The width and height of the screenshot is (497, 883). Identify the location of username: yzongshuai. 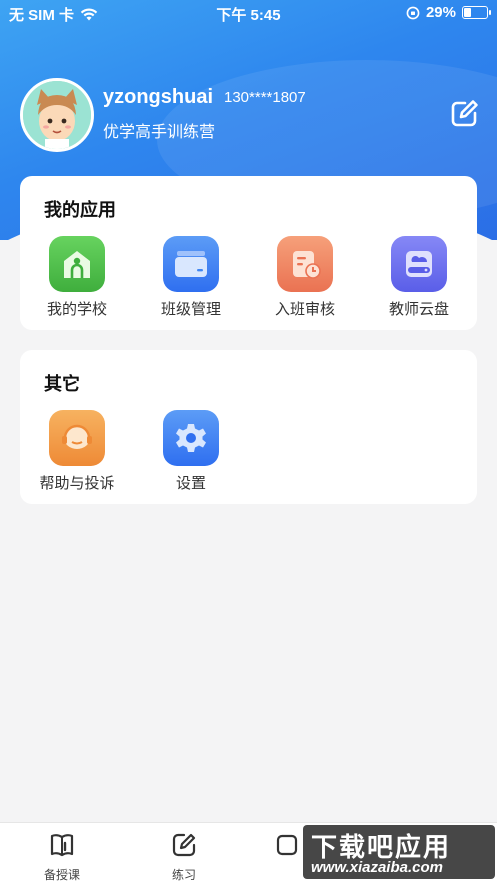
(158, 97).